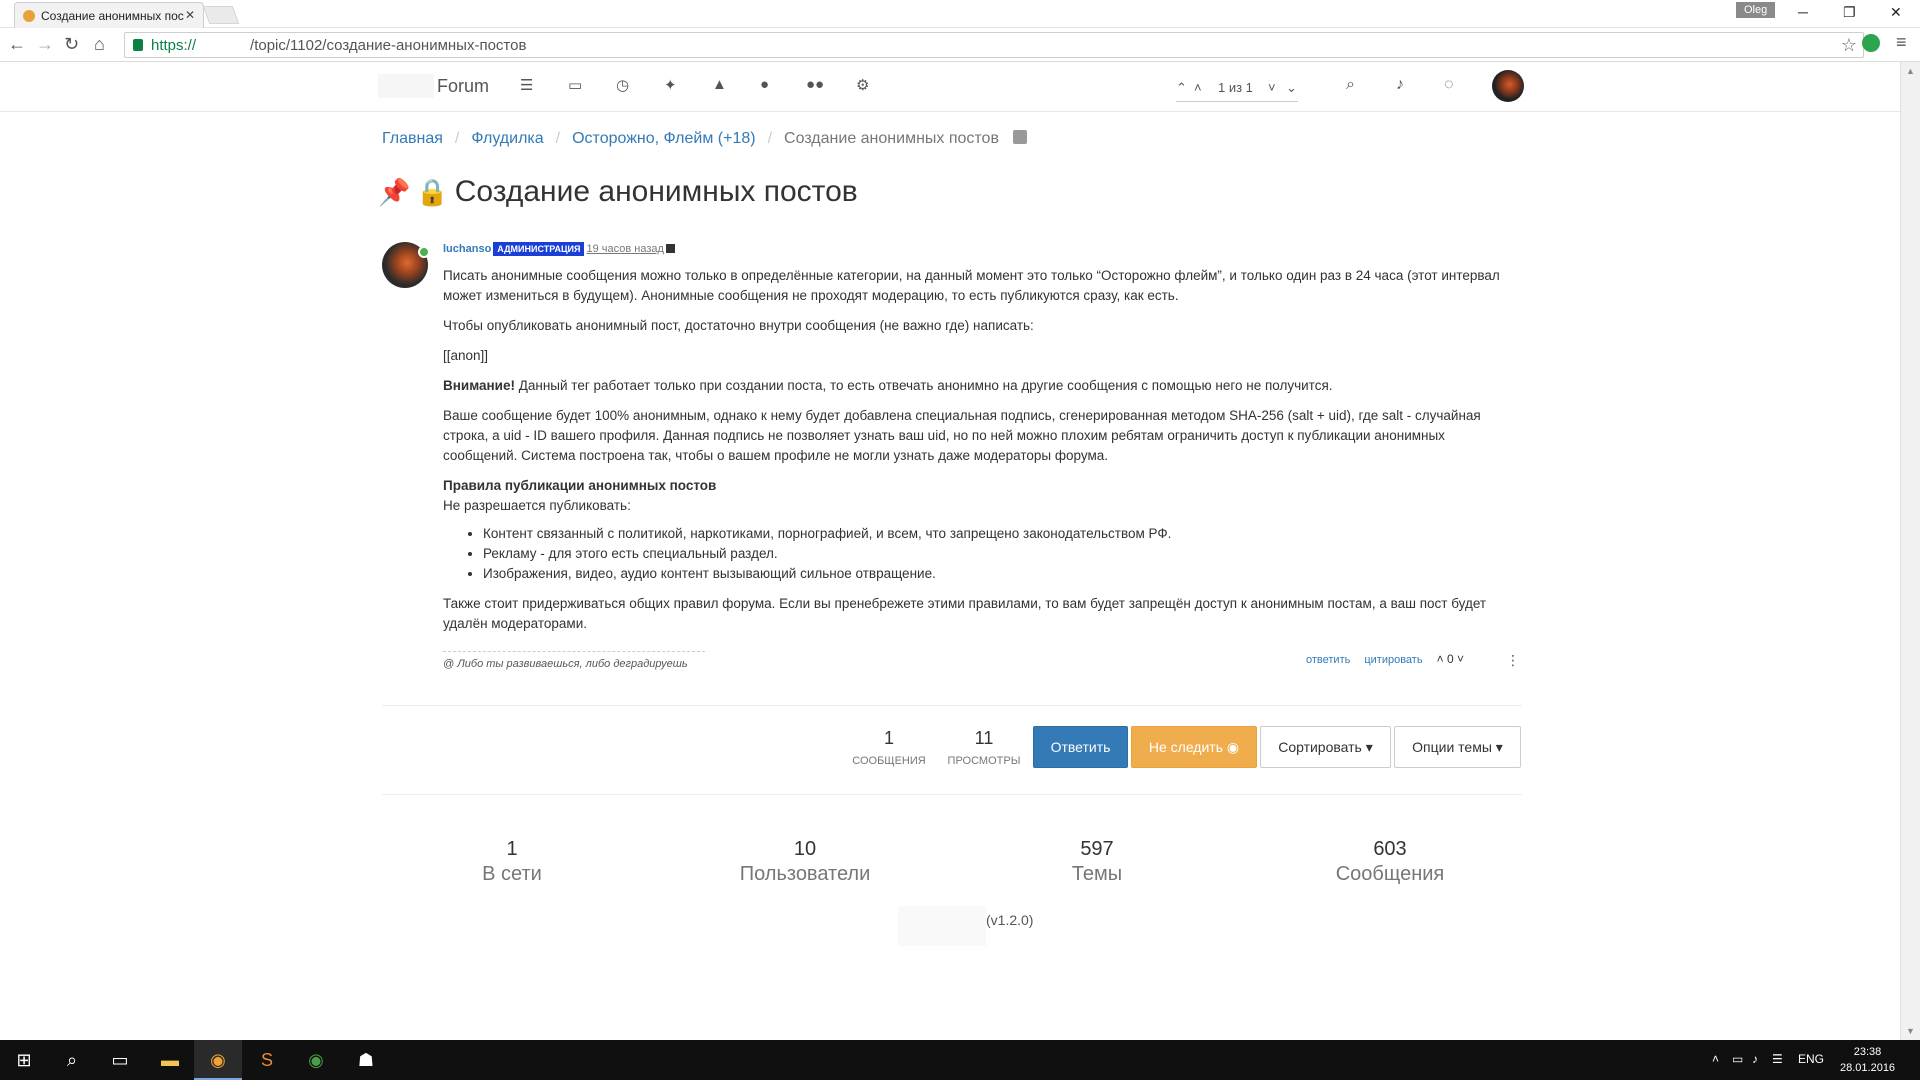 The height and width of the screenshot is (1080, 1920). I want to click on admin-badge: АДМИНИСТРАЦИЯ, so click(539, 249).